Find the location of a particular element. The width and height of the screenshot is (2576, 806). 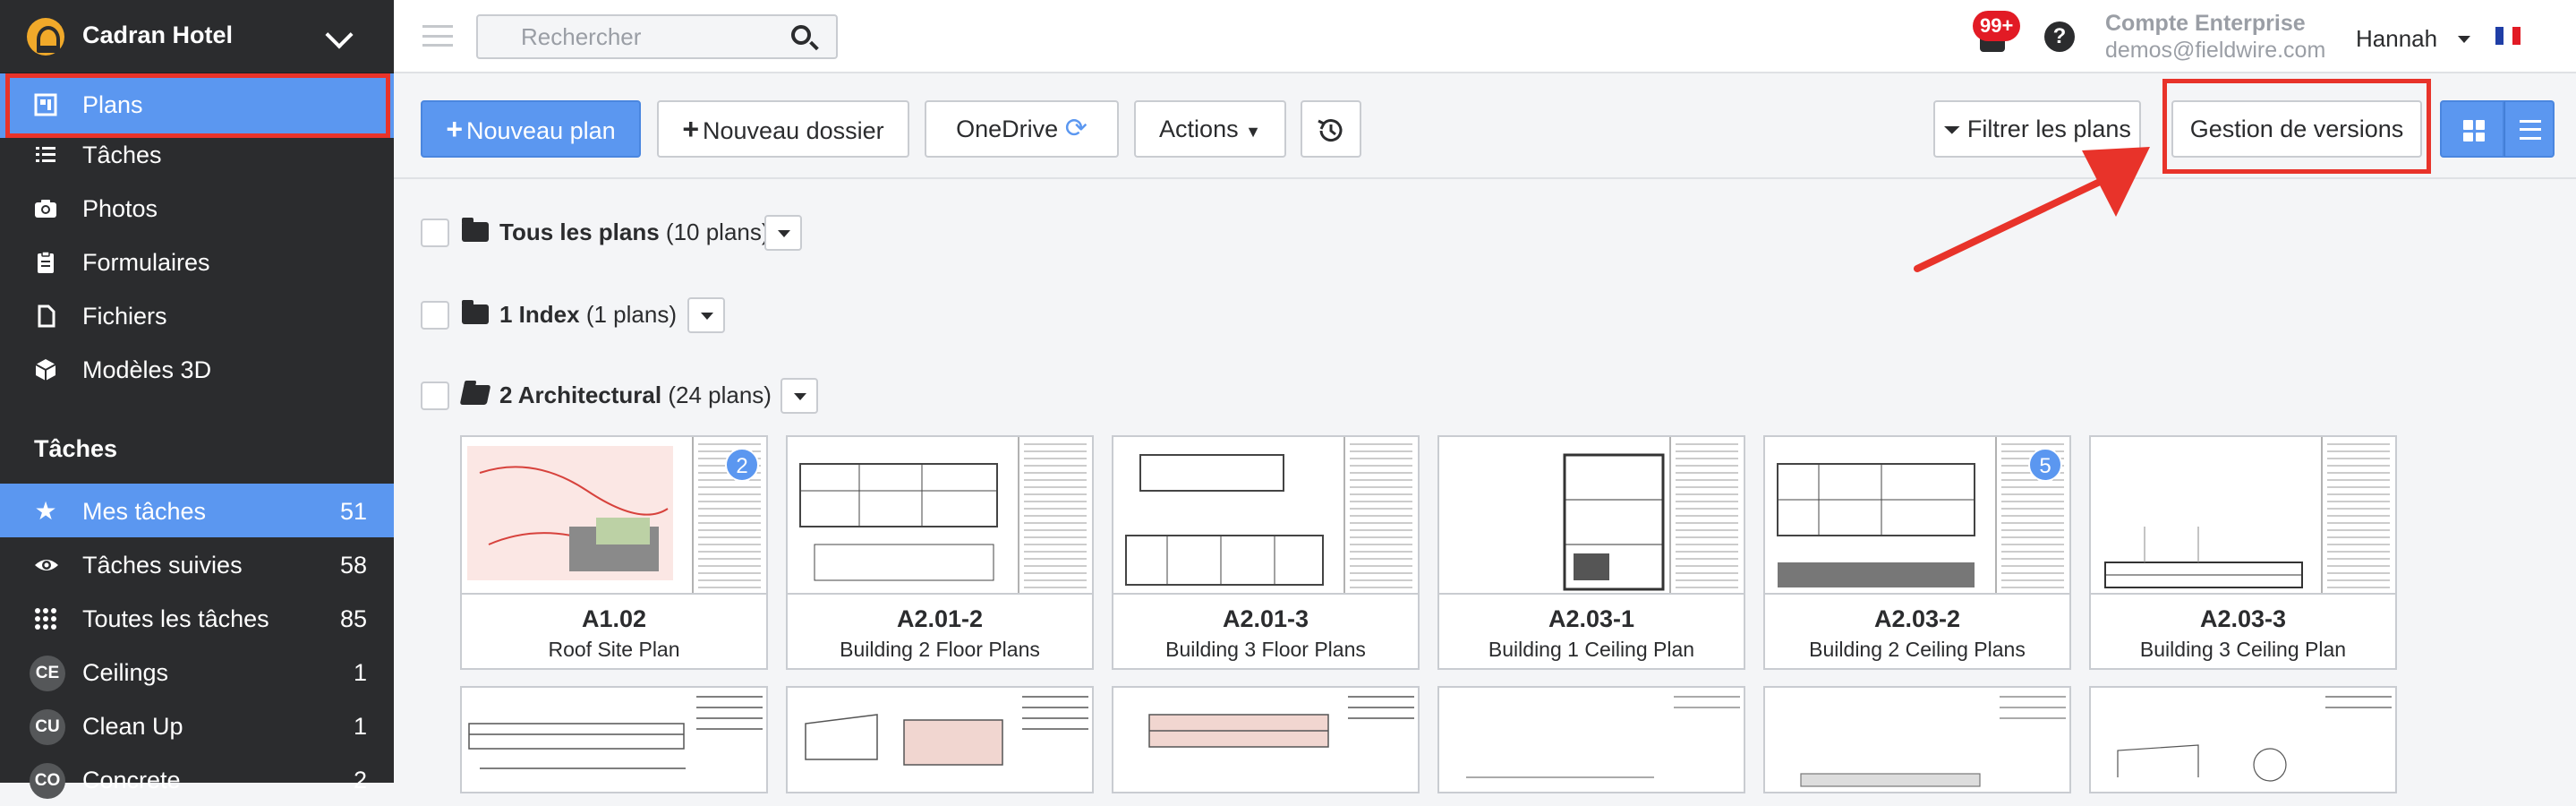

folder-open-icon is located at coordinates (475, 395).